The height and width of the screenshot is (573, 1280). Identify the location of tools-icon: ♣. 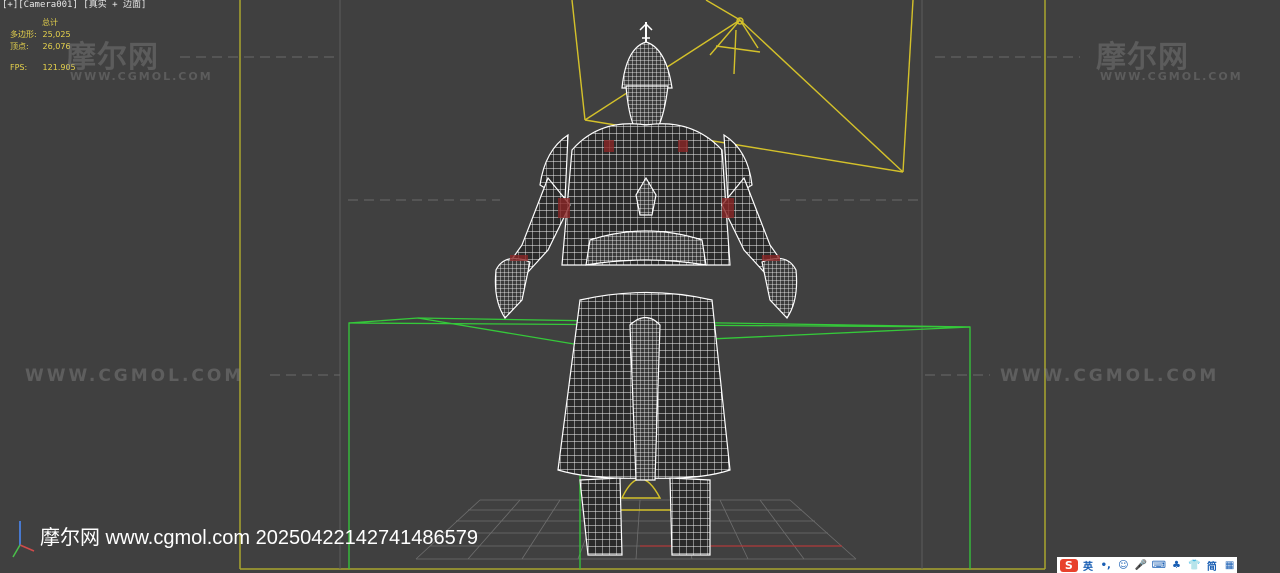
(1176, 565).